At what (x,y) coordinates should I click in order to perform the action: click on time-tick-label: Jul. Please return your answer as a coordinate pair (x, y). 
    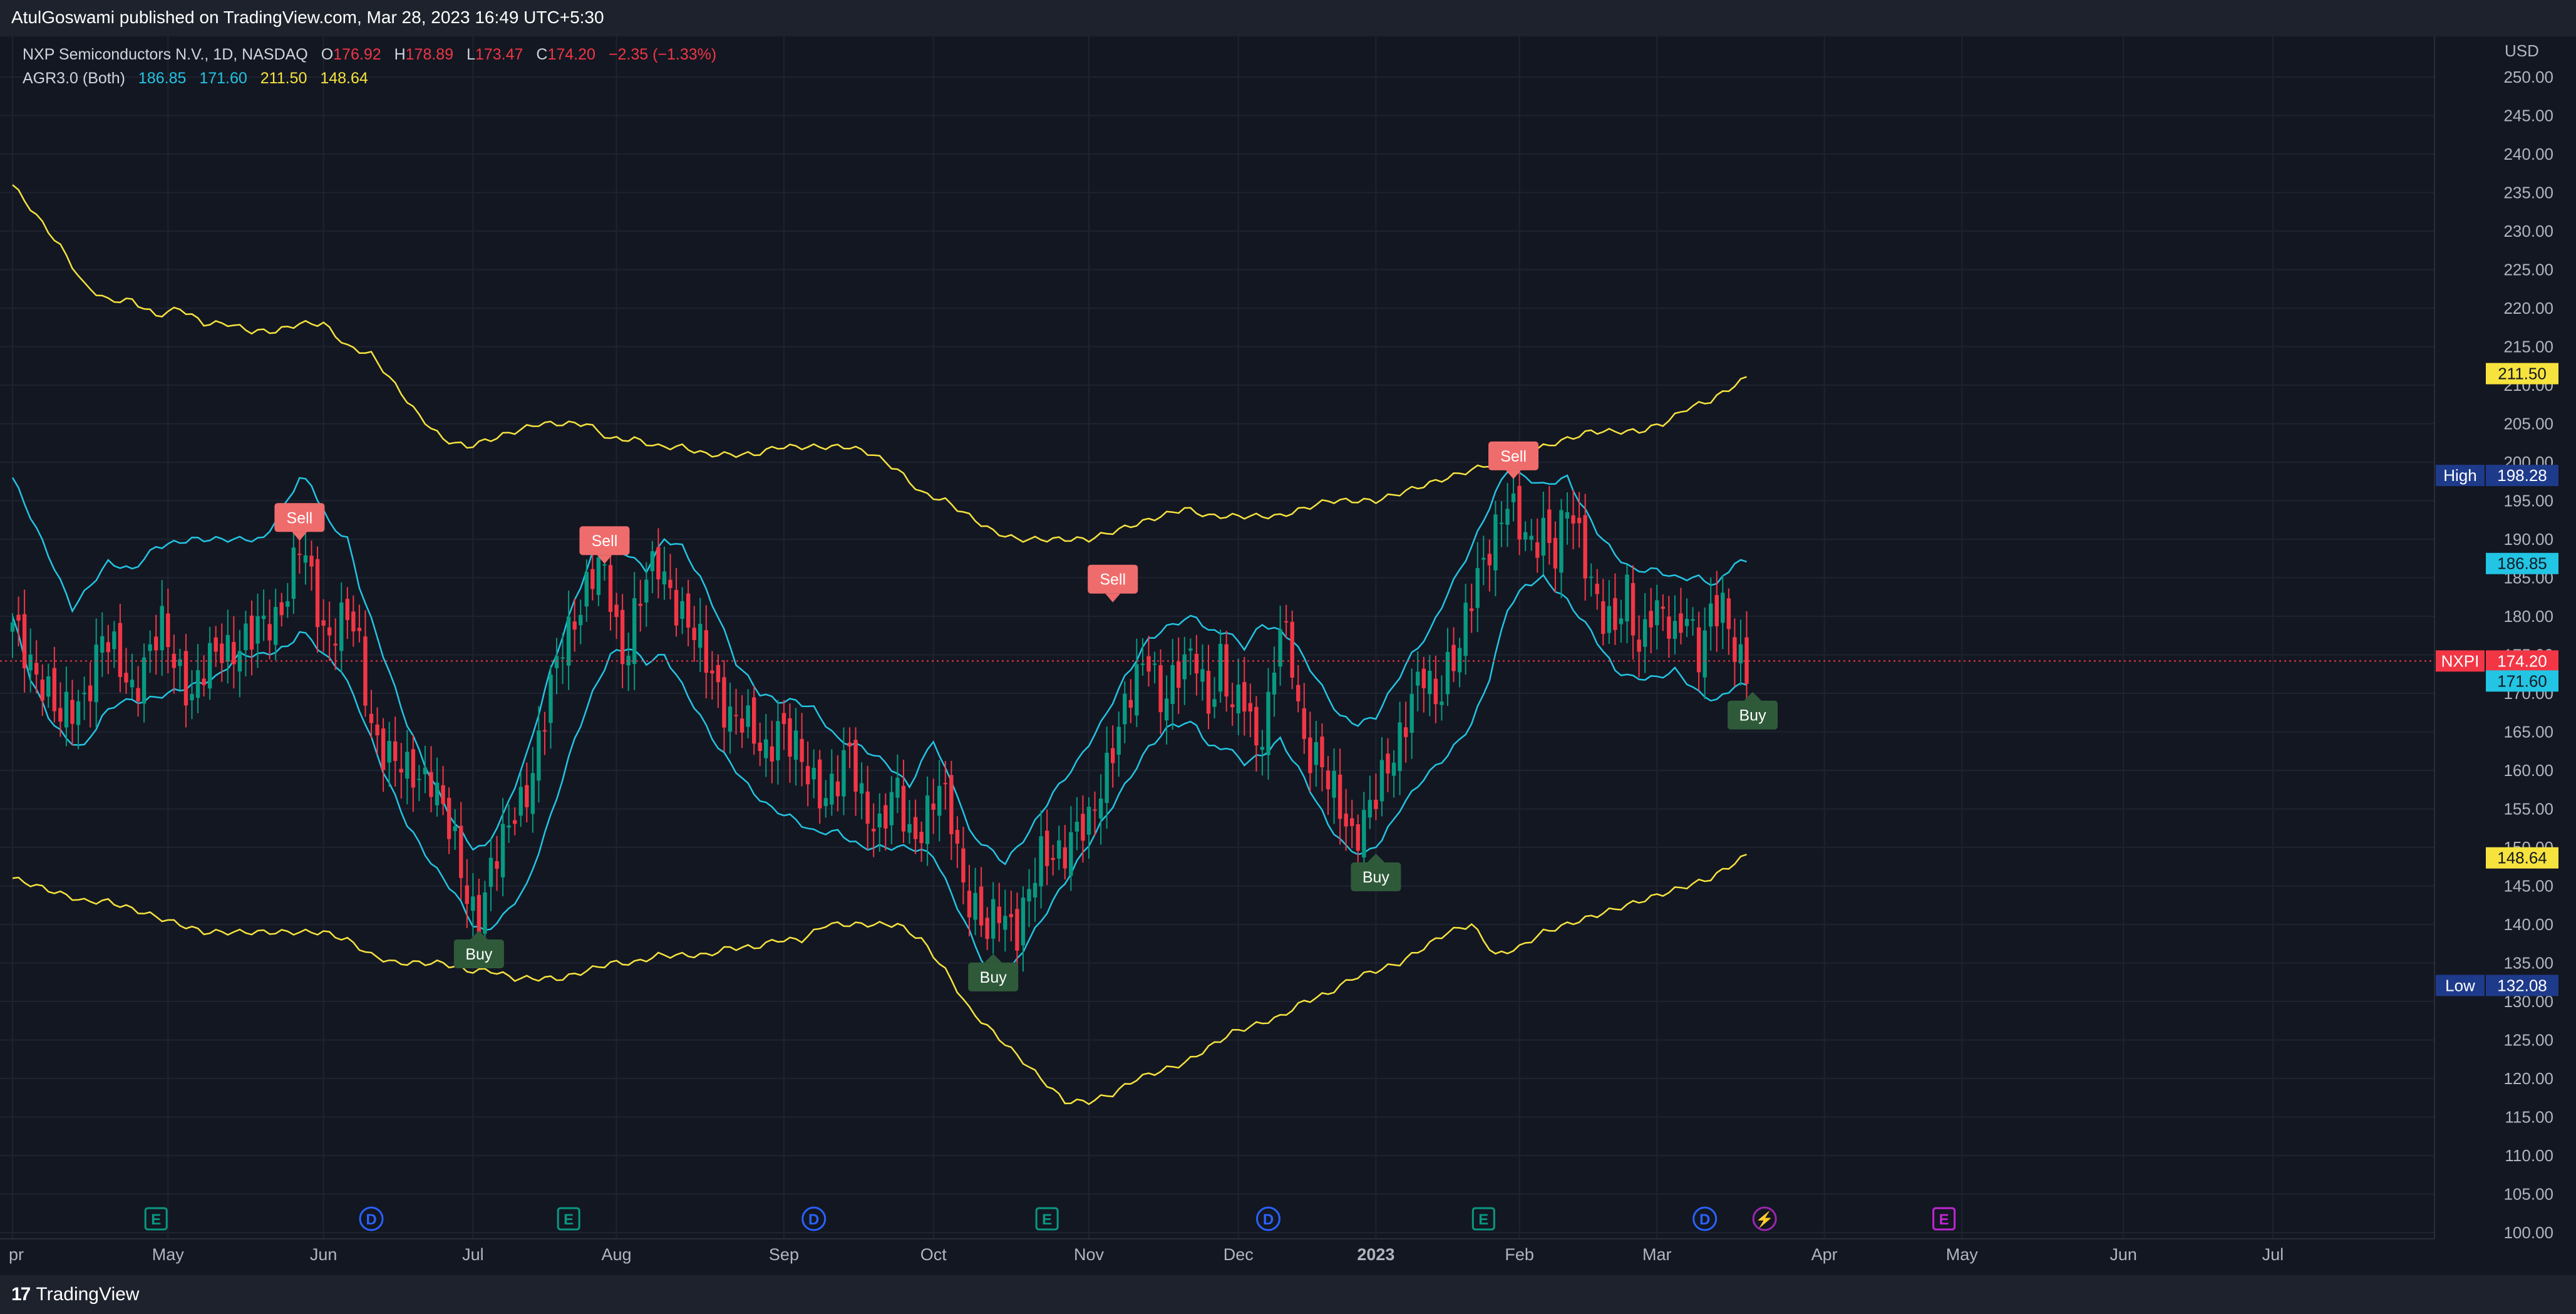
    Looking at the image, I should click on (473, 1254).